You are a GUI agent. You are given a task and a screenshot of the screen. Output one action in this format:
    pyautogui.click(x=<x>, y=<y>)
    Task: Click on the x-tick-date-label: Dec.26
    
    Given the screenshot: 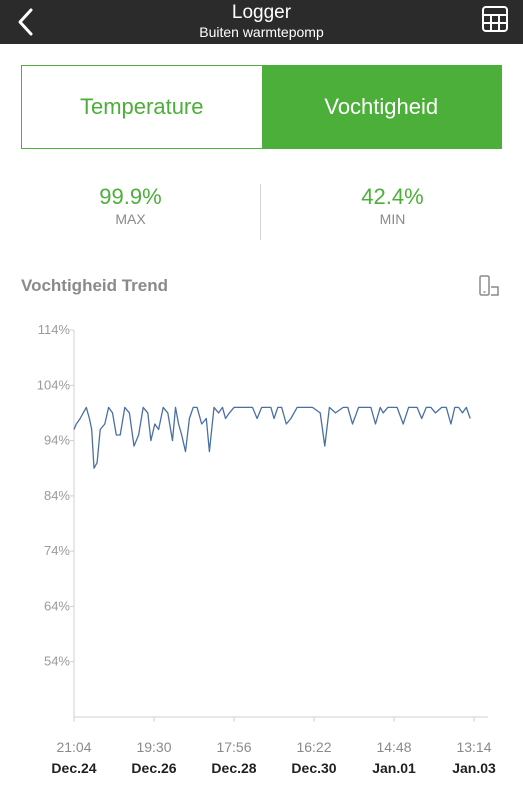 What is the action you would take?
    pyautogui.click(x=153, y=768)
    